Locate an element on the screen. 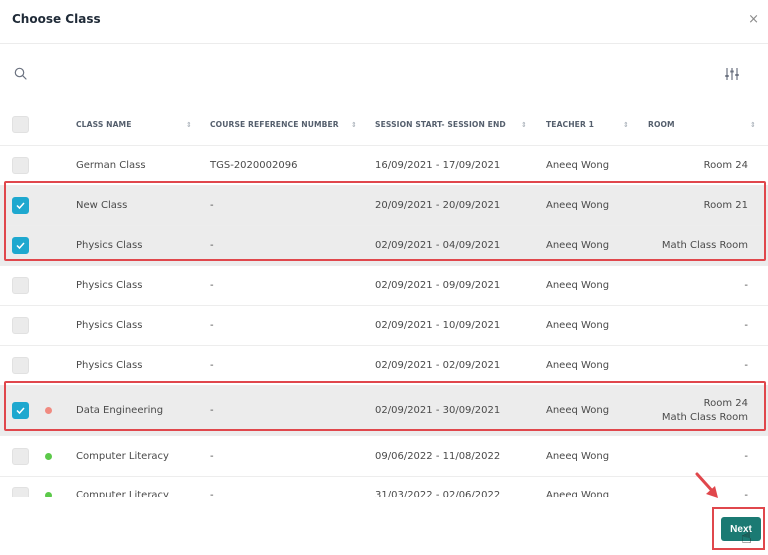  column-header-session: SESSION START- SESSION END is located at coordinates (455, 124).